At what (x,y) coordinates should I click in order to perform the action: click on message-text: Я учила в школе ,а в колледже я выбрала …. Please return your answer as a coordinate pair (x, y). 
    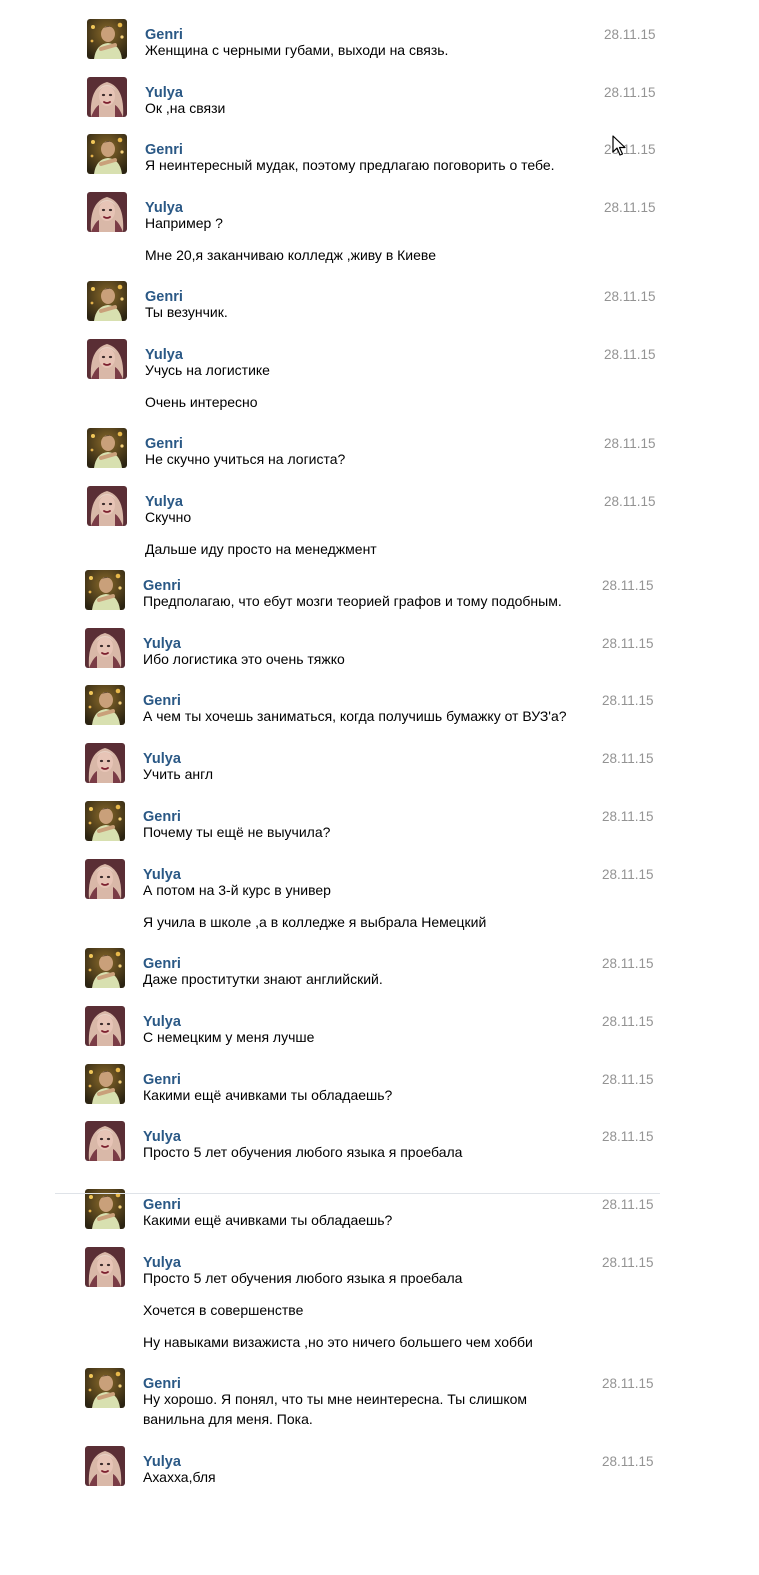
    Looking at the image, I should click on (315, 922).